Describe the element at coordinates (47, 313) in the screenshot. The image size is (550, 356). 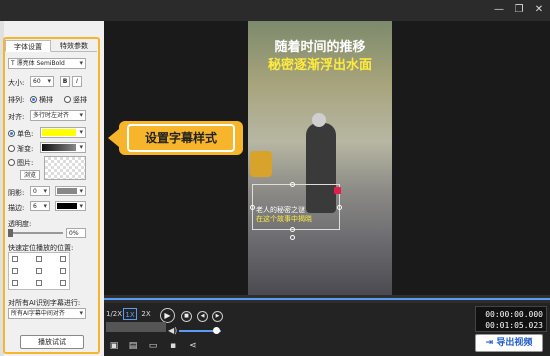
I see `ai-subtitle-select: 所有AI字幕中间对齐` at that location.